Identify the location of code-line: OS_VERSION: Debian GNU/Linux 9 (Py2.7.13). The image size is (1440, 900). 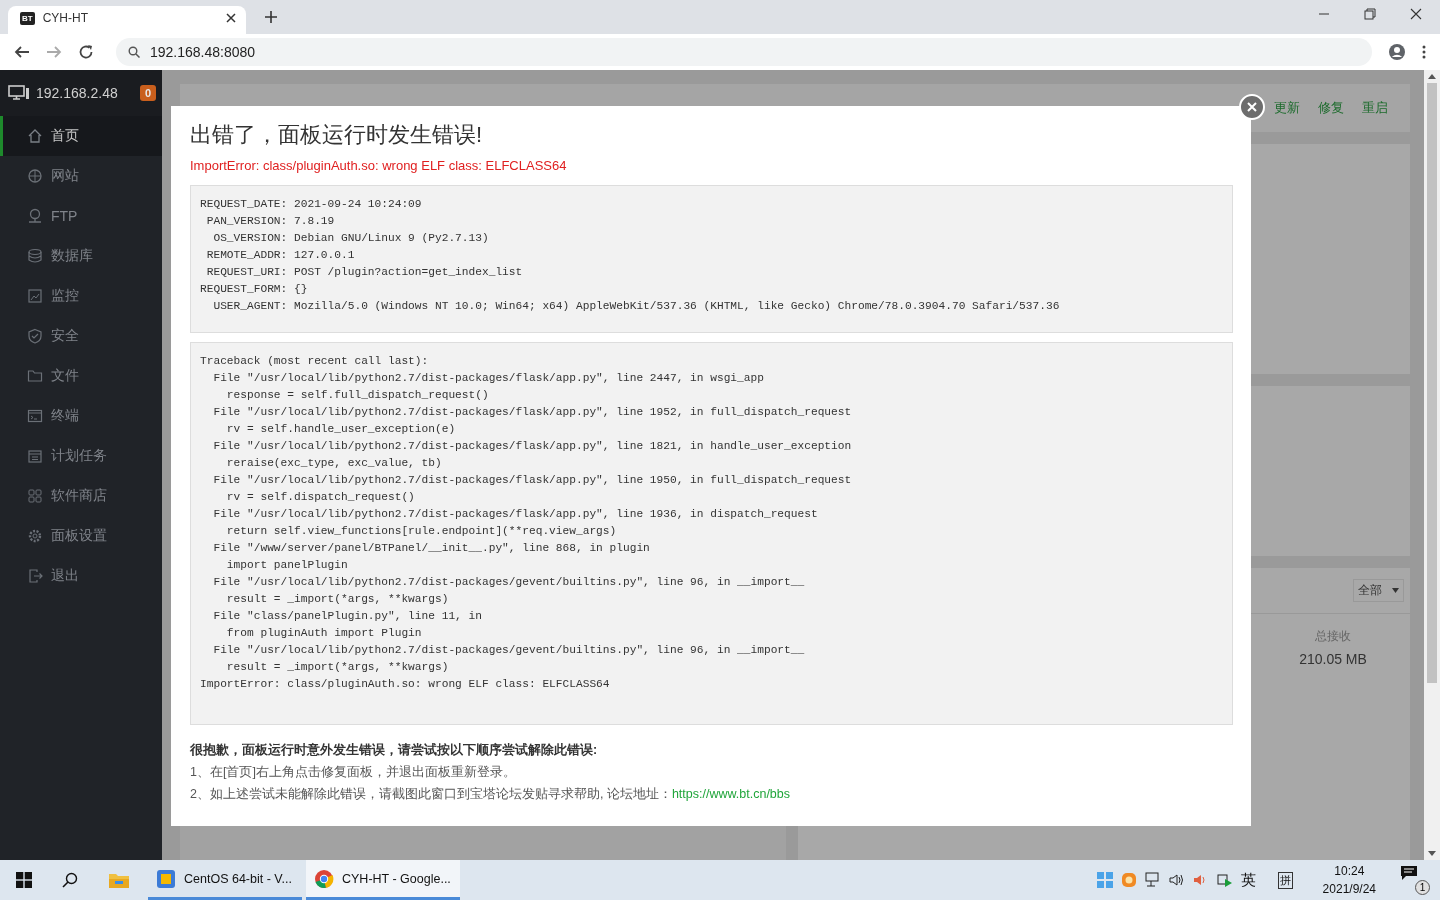
(351, 238).